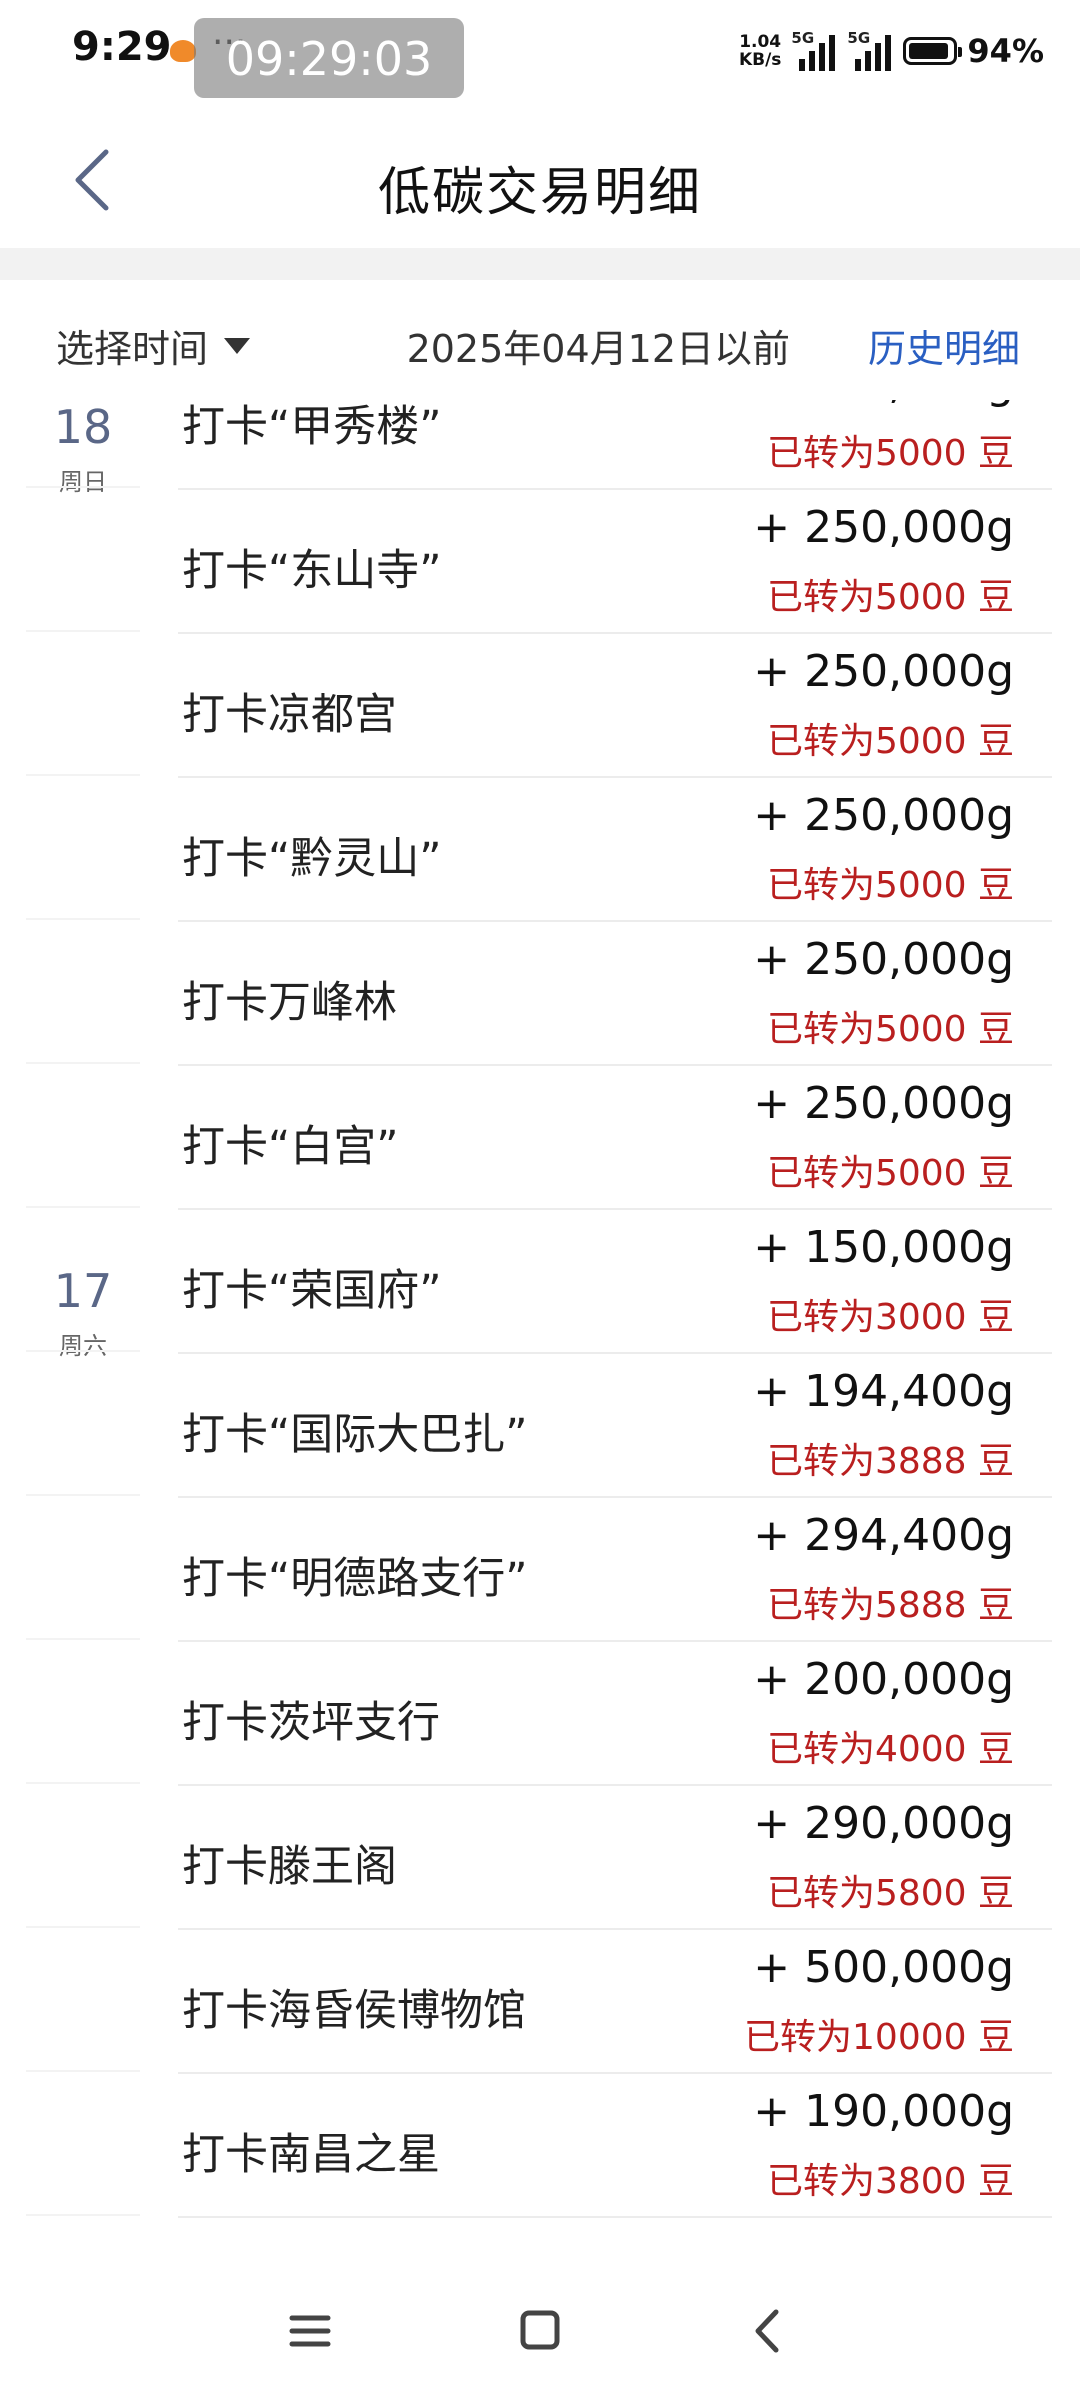 This screenshot has width=1080, height=2400. I want to click on transaction-row: 打卡“明德路支行” + 294,400g 已转为5888 豆, so click(540, 1569).